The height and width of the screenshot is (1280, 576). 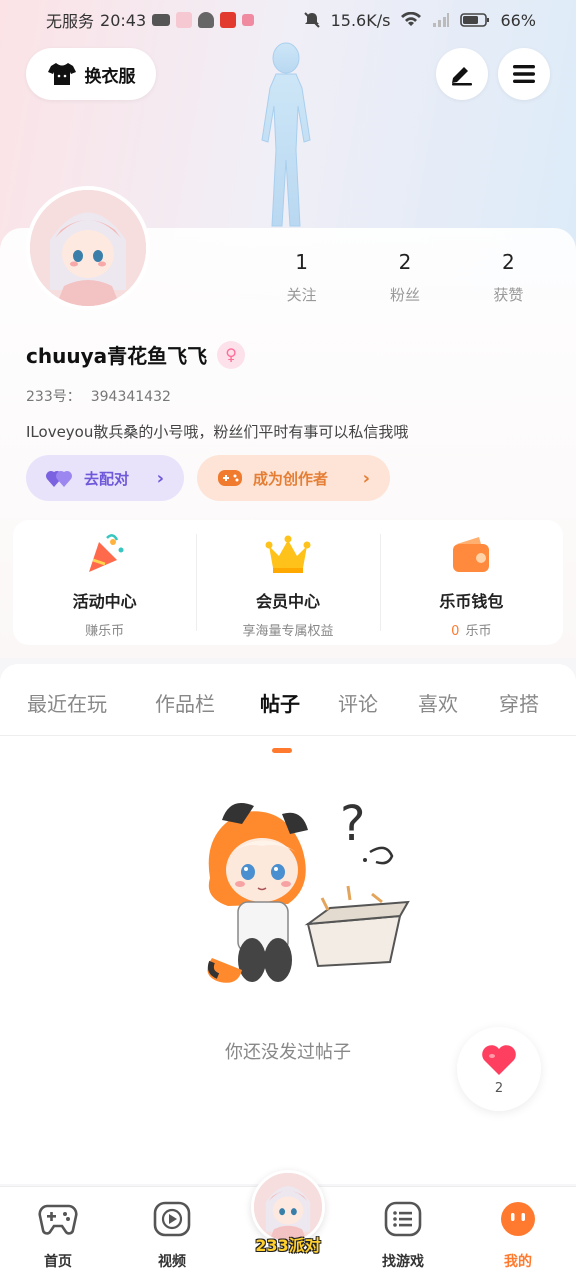 I want to click on tab-comments: 评论, so click(x=358, y=702).